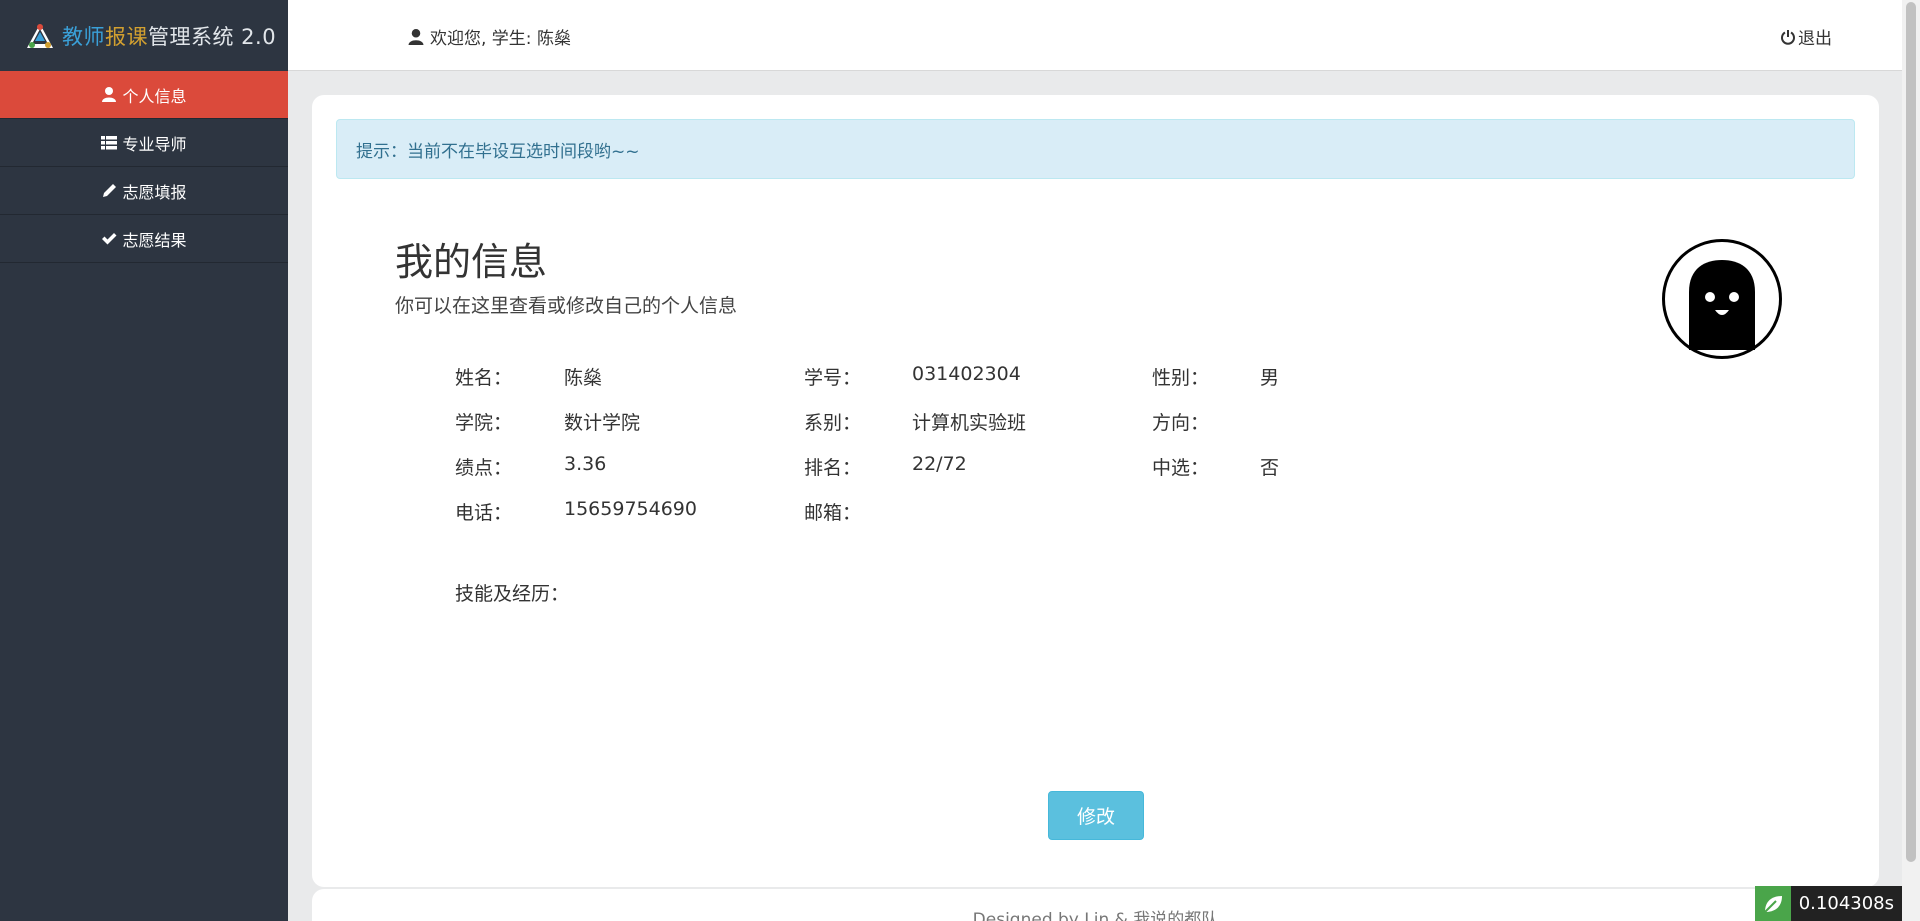  Describe the element at coordinates (833, 423) in the screenshot. I see `department-label: 系别：` at that location.